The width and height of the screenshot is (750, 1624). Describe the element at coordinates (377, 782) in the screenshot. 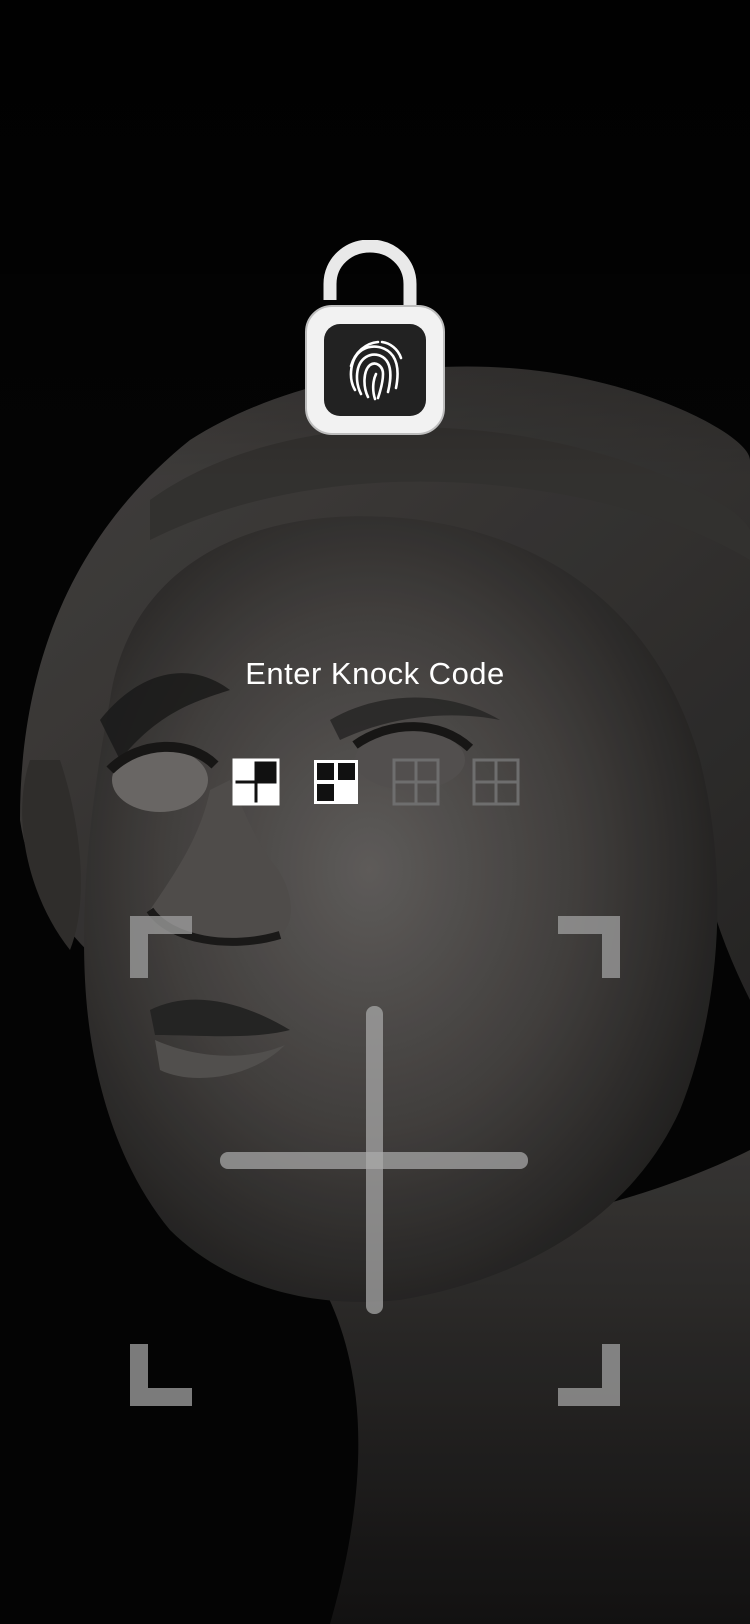

I see `knock-code-progress` at that location.